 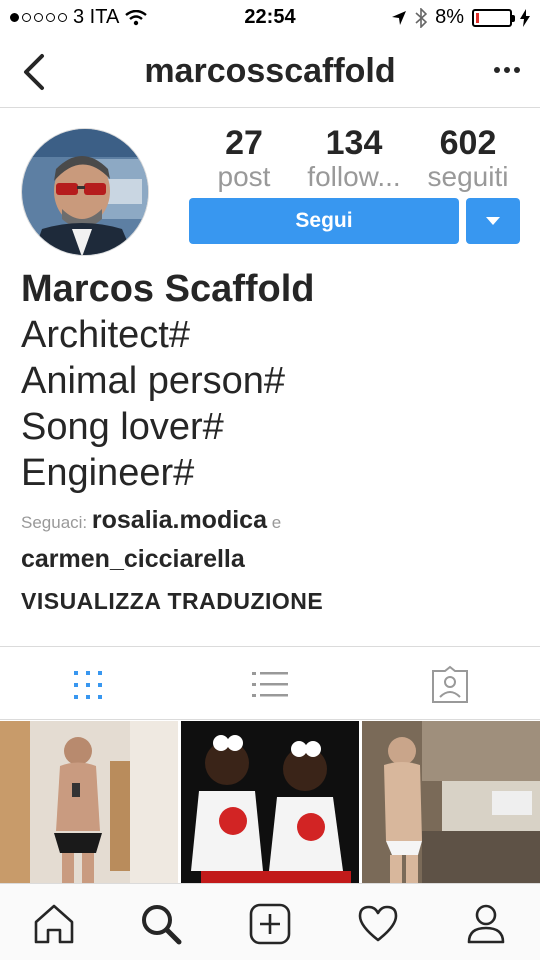 What do you see at coordinates (179, 520) in the screenshot?
I see `follower-link-1: rosalia.modica` at bounding box center [179, 520].